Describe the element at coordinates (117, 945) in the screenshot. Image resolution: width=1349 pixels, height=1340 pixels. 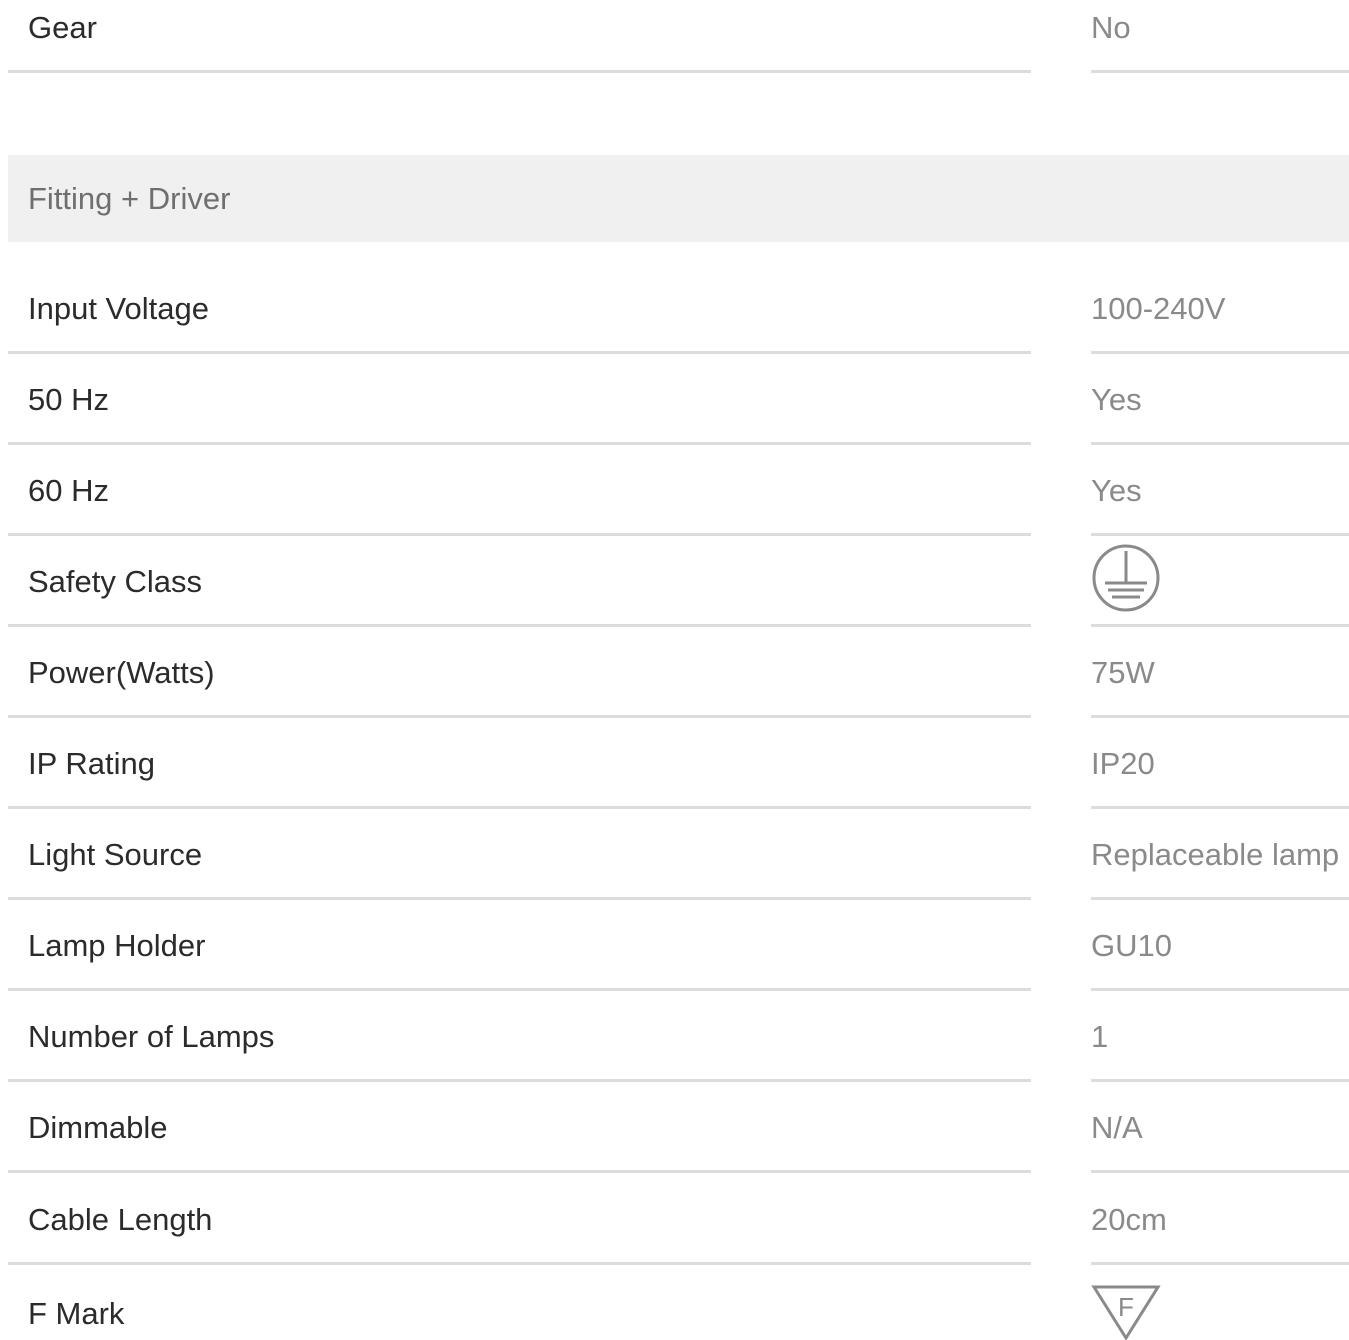
I see `spec-label: Lamp Holder` at that location.